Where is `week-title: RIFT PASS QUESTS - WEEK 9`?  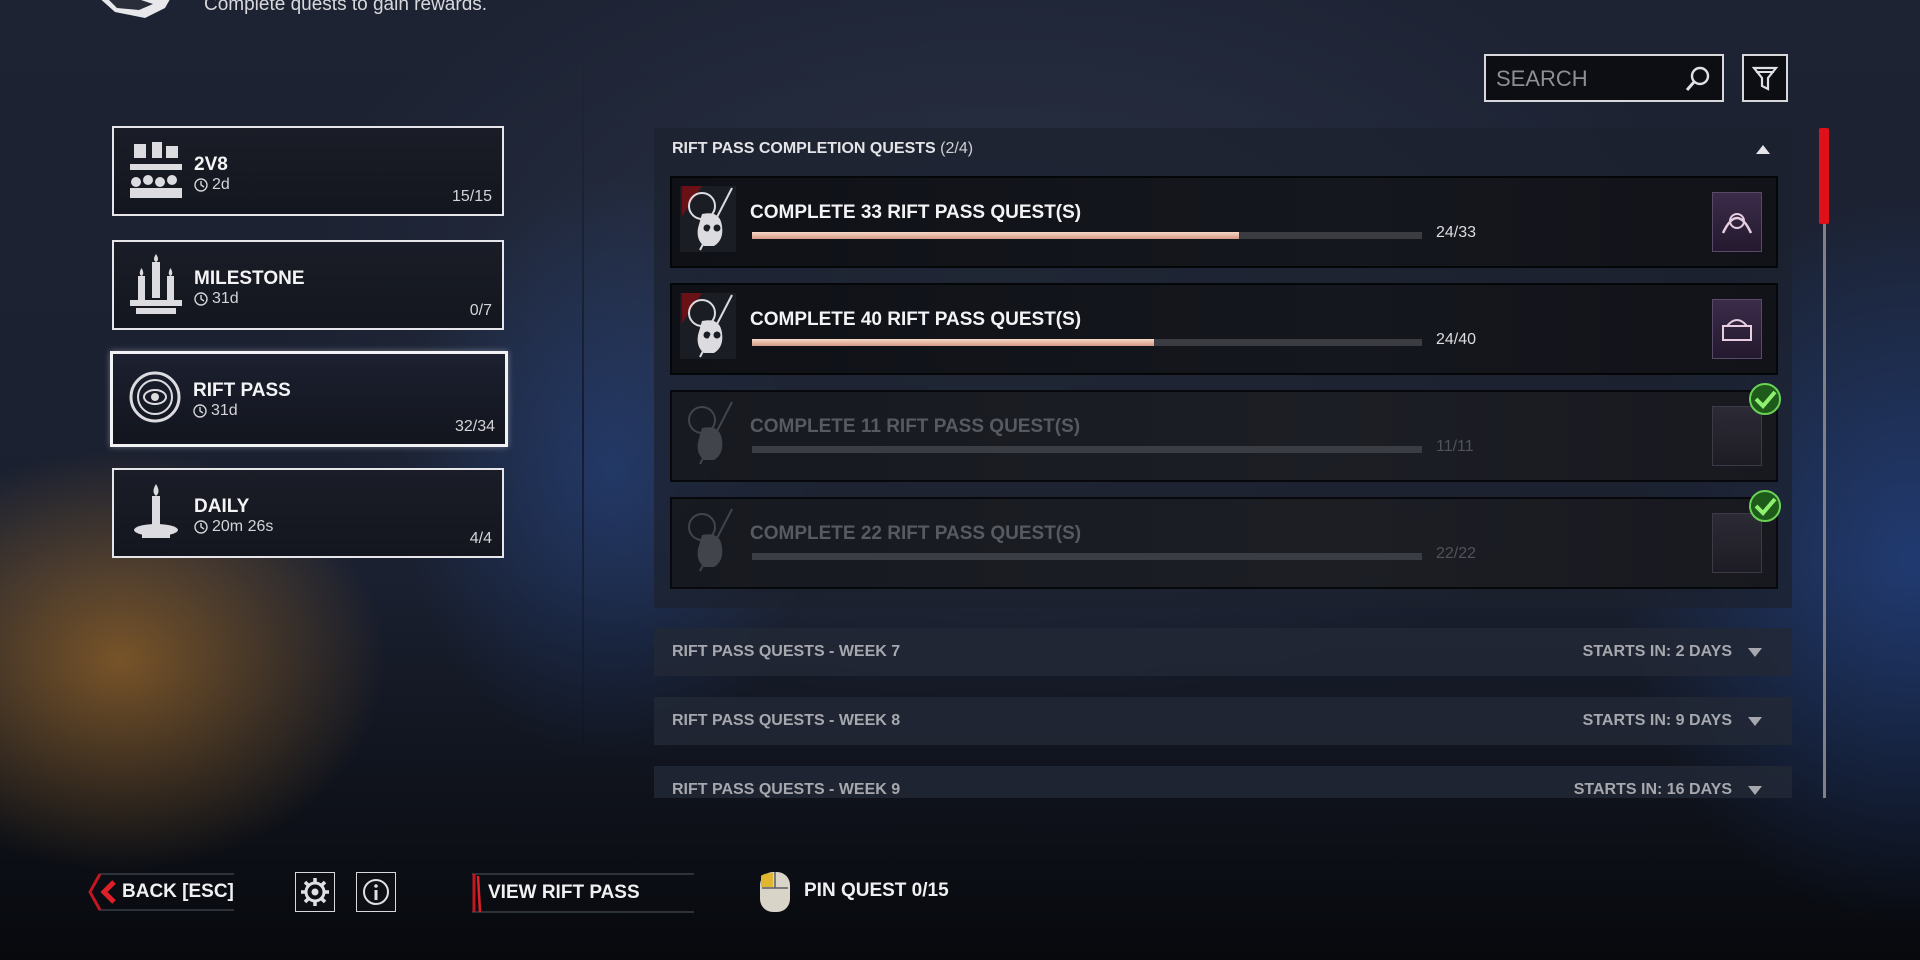 week-title: RIFT PASS QUESTS - WEEK 9 is located at coordinates (786, 789).